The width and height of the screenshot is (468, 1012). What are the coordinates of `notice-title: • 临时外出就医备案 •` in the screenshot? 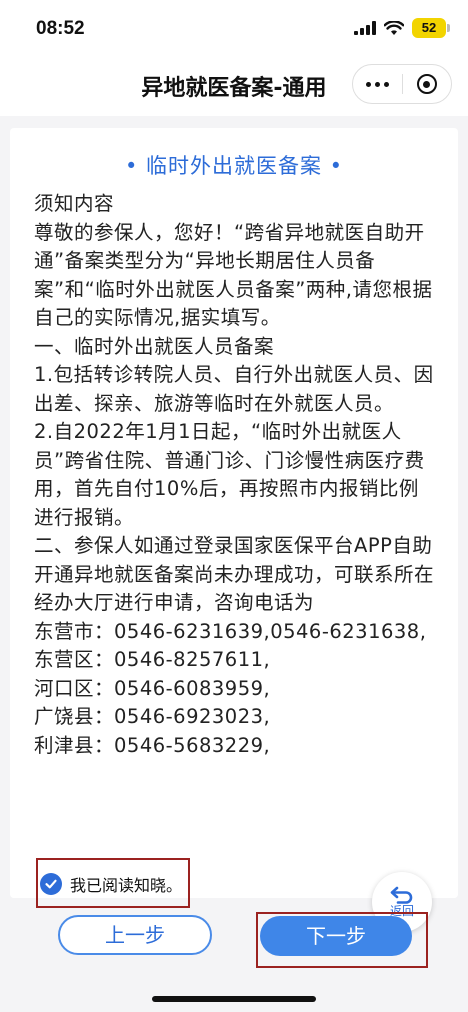 It's located at (234, 166).